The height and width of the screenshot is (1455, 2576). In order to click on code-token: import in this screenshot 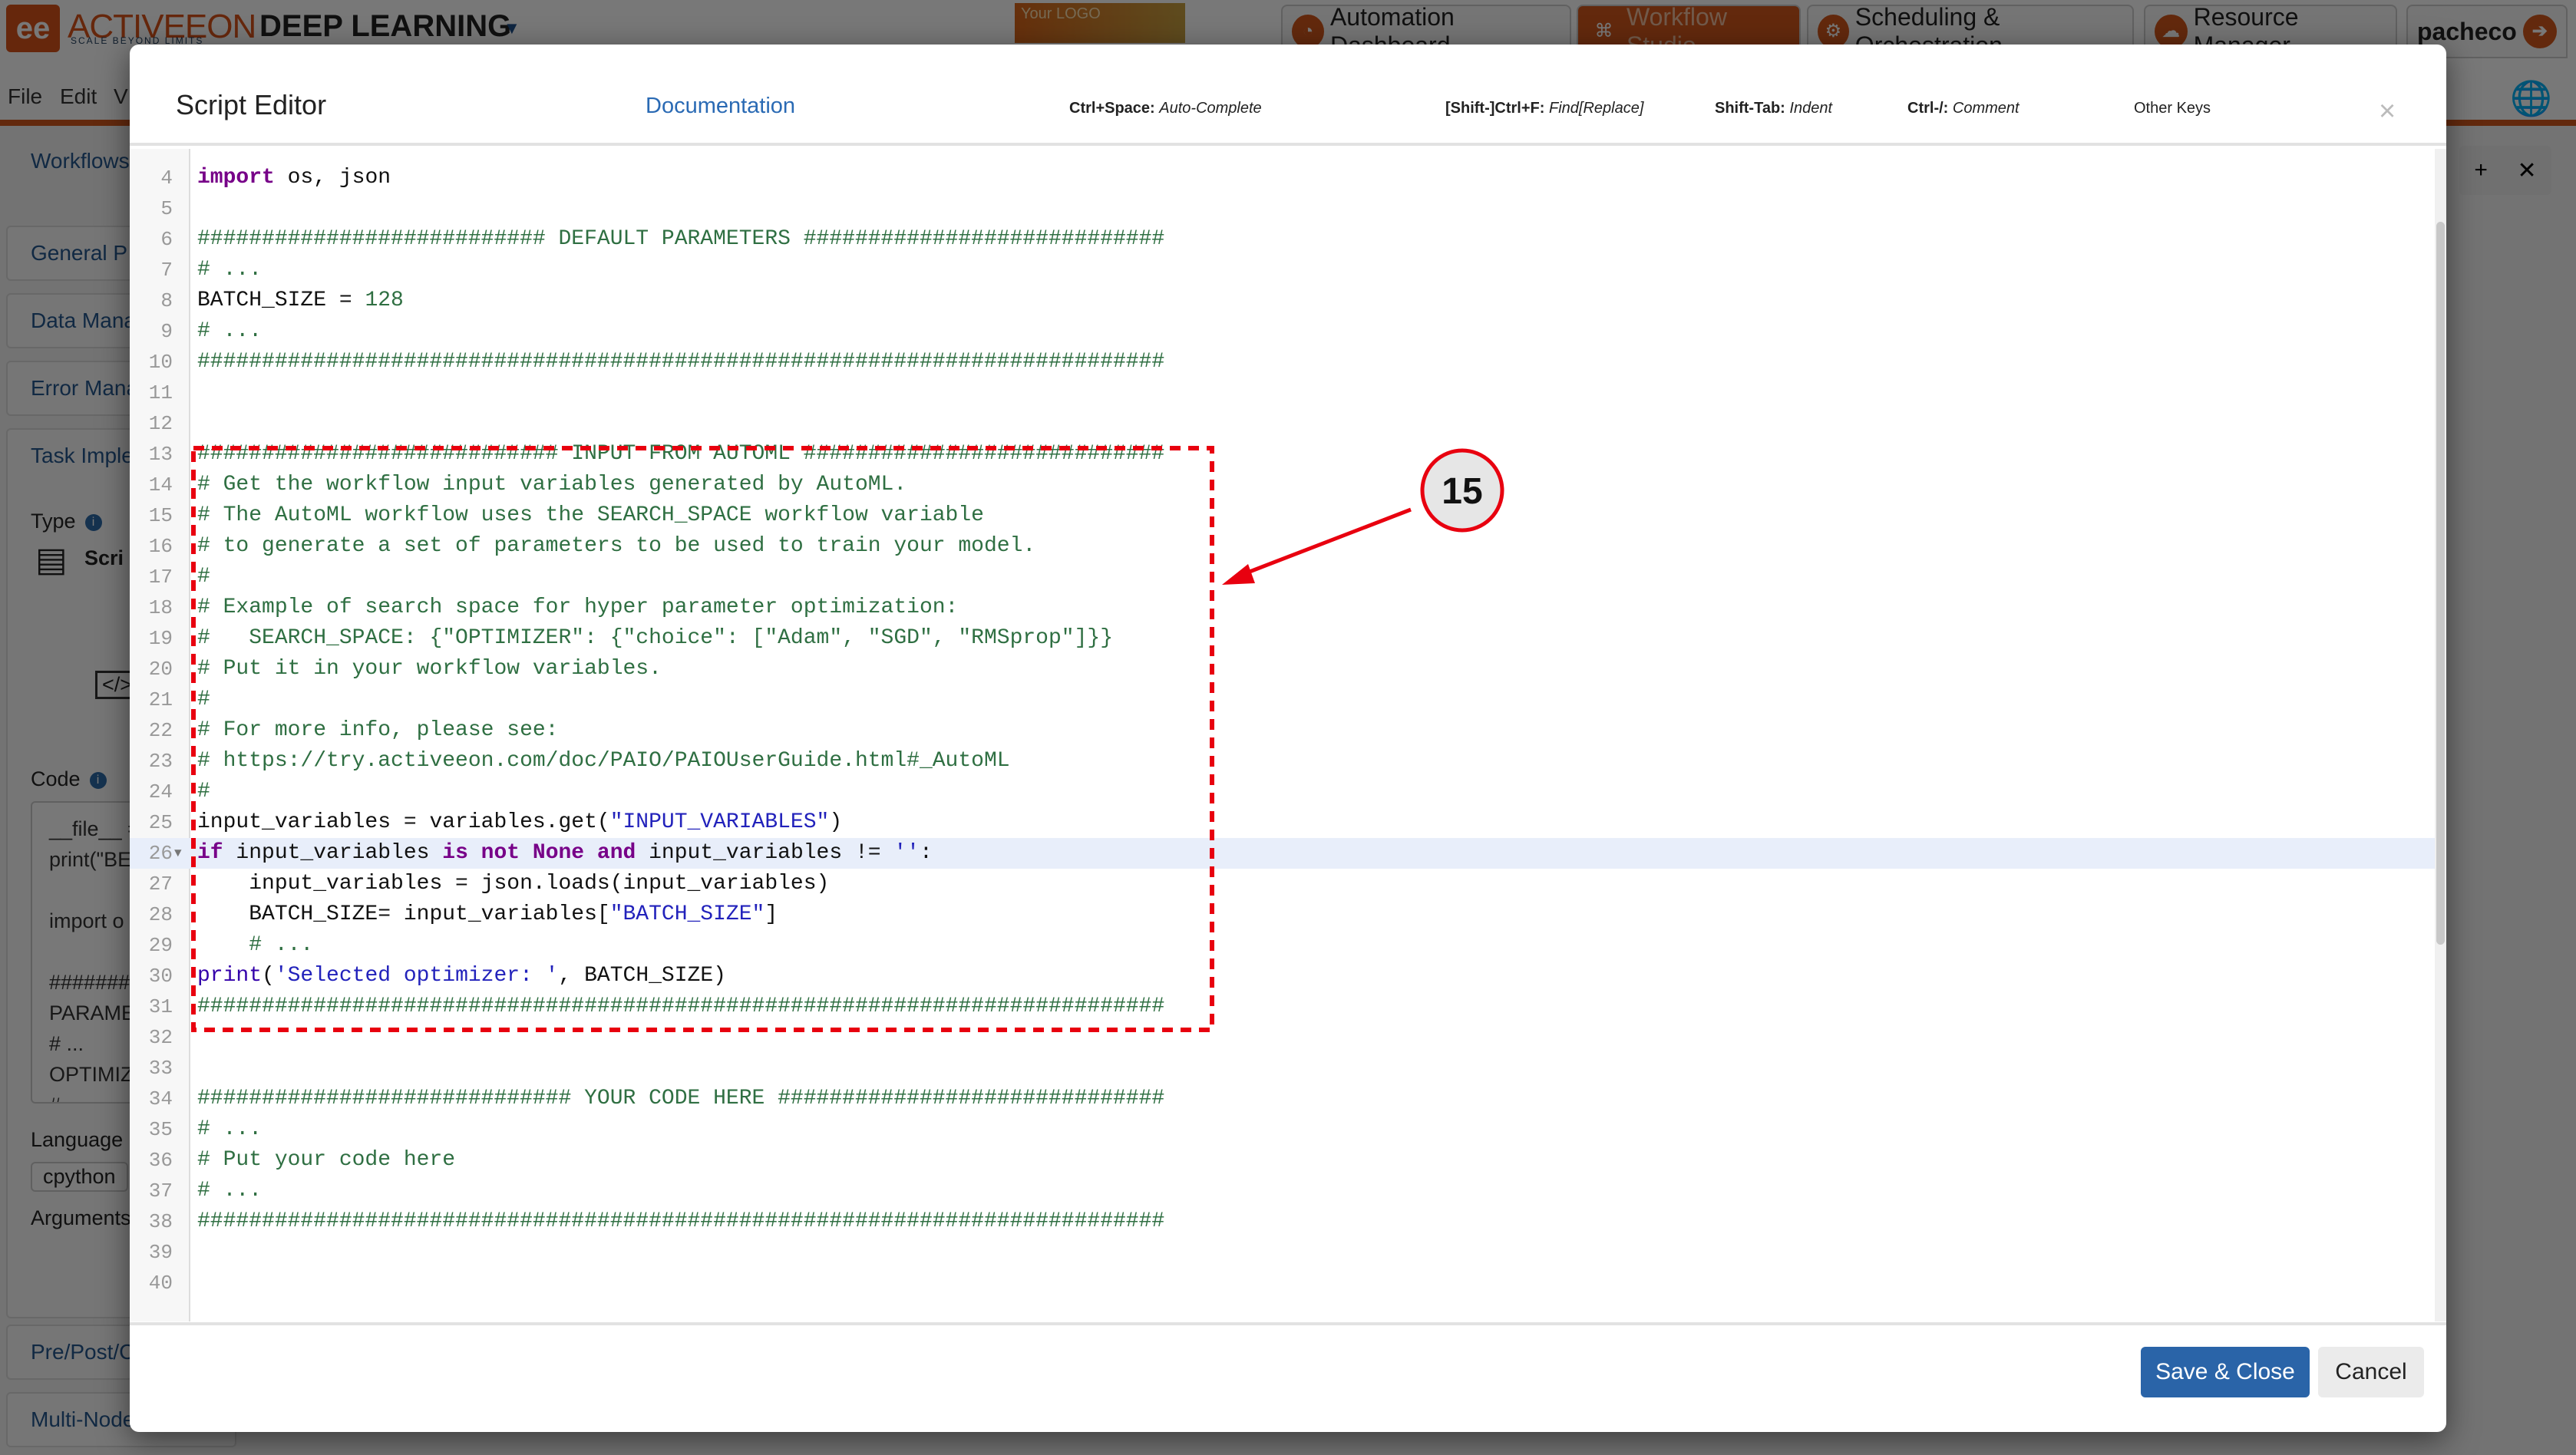, I will do `click(236, 178)`.